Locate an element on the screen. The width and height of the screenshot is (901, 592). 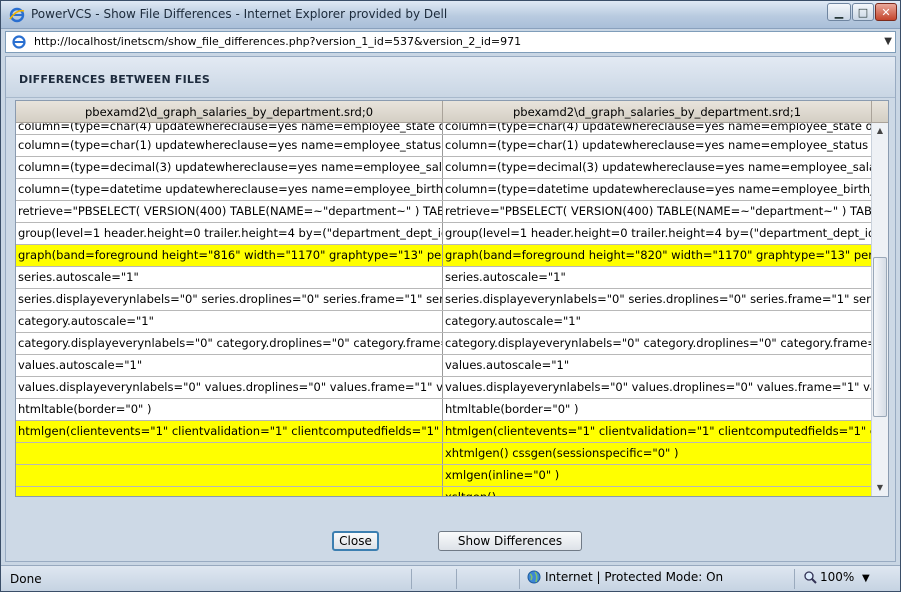
table-row: values.autoscale="1" values.autoscale="1" is located at coordinates (444, 366).